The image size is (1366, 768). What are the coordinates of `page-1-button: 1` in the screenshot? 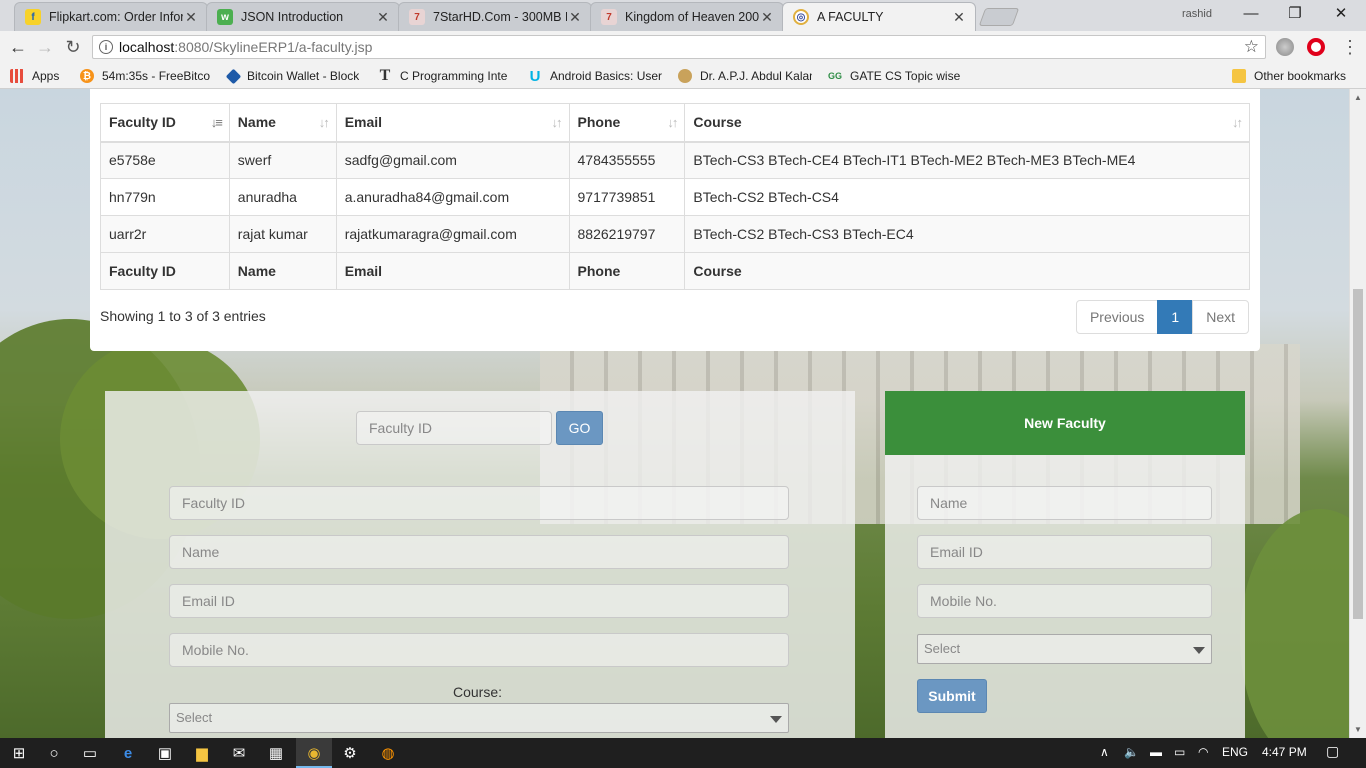 It's located at (1175, 317).